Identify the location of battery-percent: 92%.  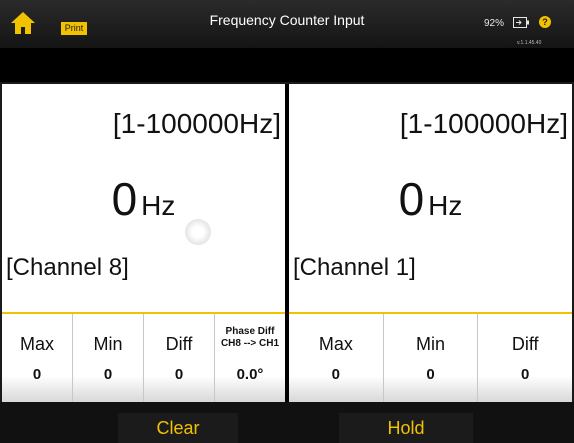
(494, 23).